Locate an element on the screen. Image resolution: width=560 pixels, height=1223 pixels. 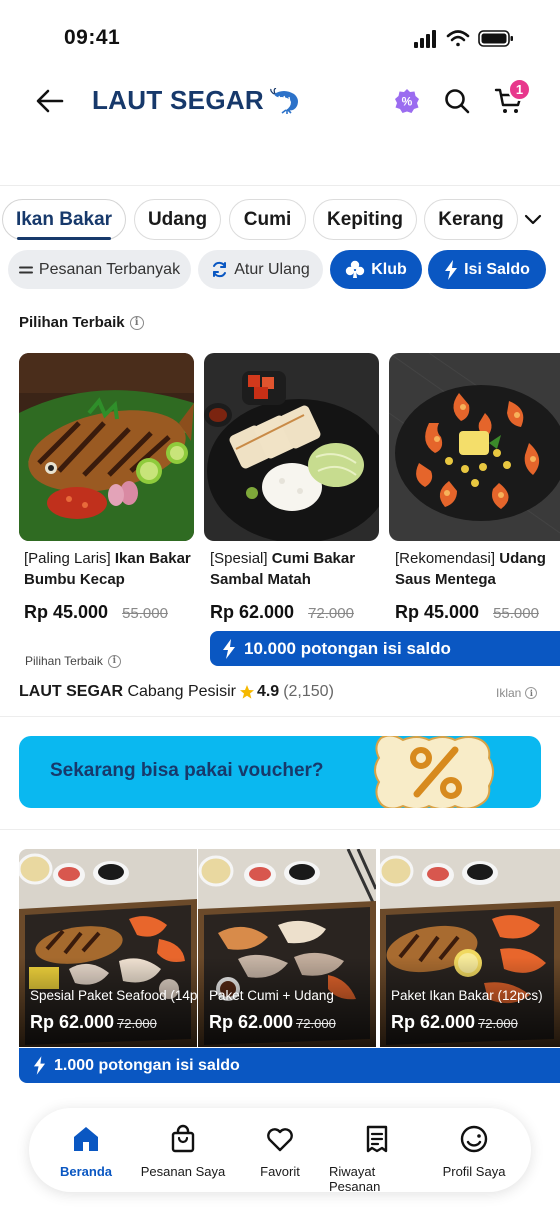
product-price-1: Rp 45.000 55.000 is located at coordinates (96, 612).